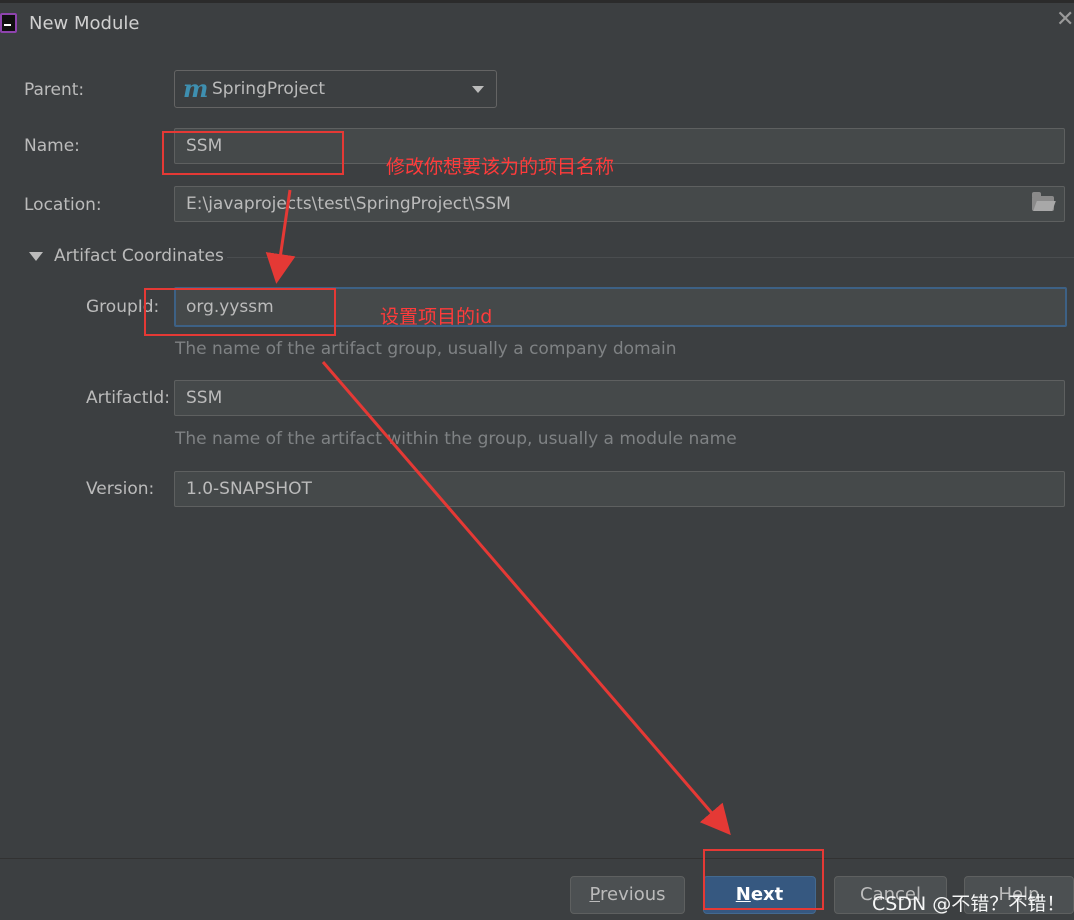 The image size is (1074, 920). I want to click on arrow-name-to-groupid, so click(280, 236).